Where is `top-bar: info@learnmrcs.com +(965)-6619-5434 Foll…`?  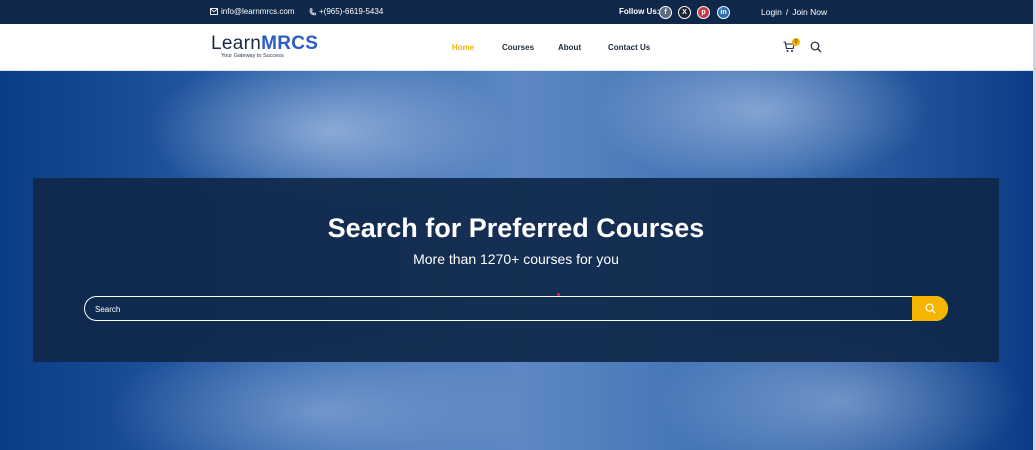
top-bar: info@learnmrcs.com +(965)-6619-5434 Foll… is located at coordinates (516, 12).